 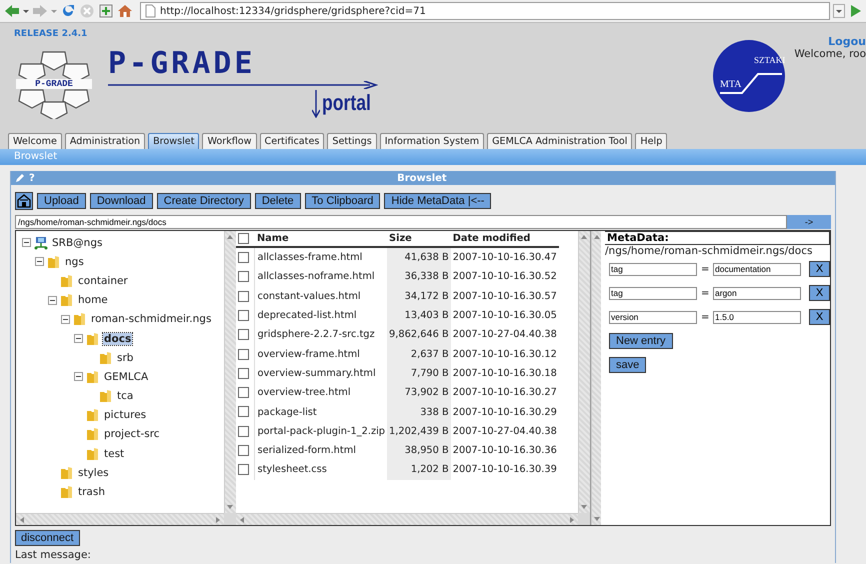 What do you see at coordinates (93, 300) in the screenshot?
I see `tree-item: home` at bounding box center [93, 300].